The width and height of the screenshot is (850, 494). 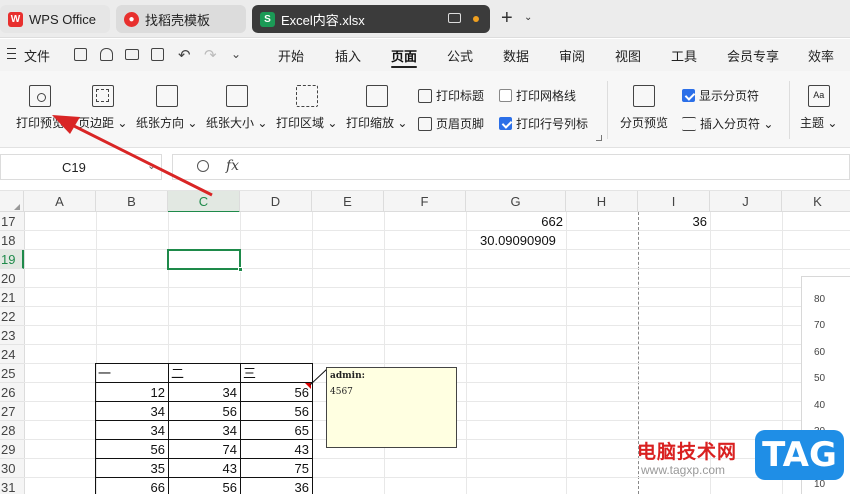 I want to click on column-header-c: C, so click(x=204, y=202).